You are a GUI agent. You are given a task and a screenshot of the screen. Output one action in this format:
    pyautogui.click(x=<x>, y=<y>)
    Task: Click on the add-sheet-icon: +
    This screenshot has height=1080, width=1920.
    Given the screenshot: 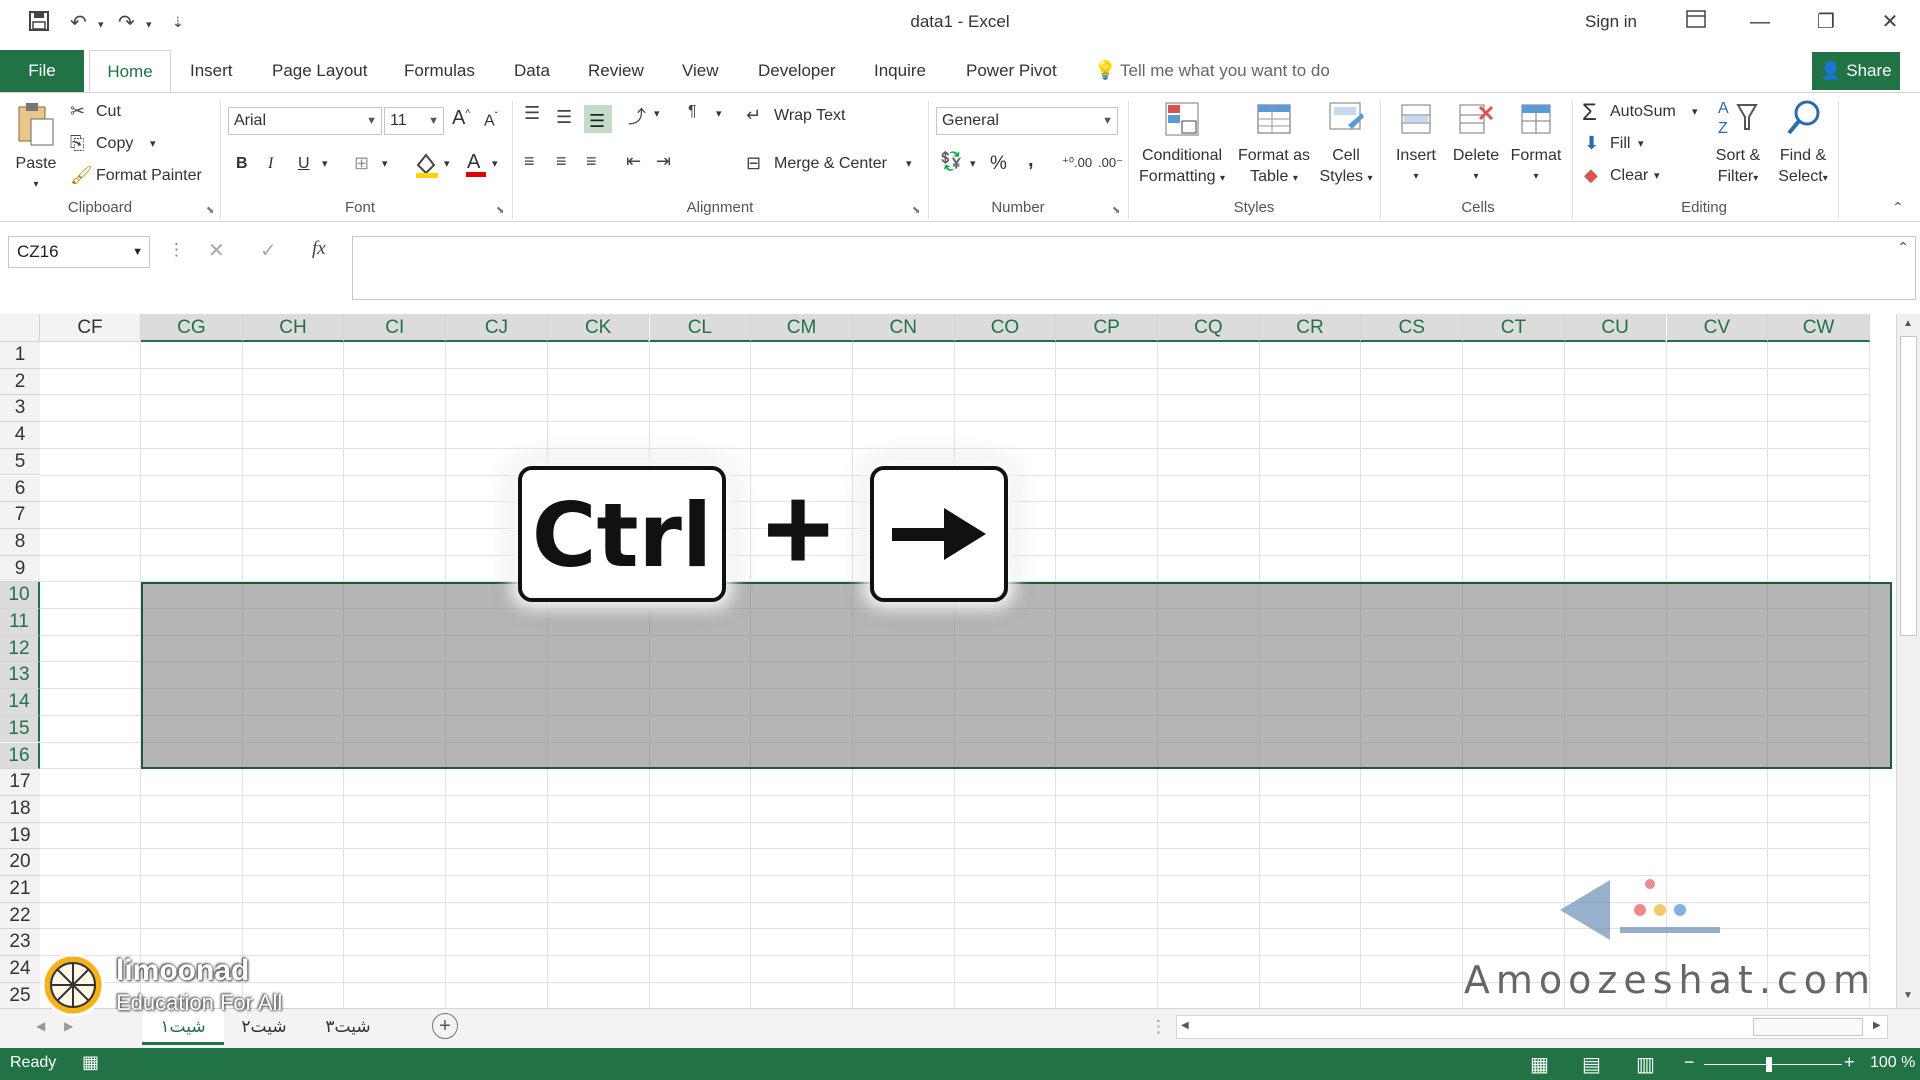 What is the action you would take?
    pyautogui.click(x=445, y=1026)
    